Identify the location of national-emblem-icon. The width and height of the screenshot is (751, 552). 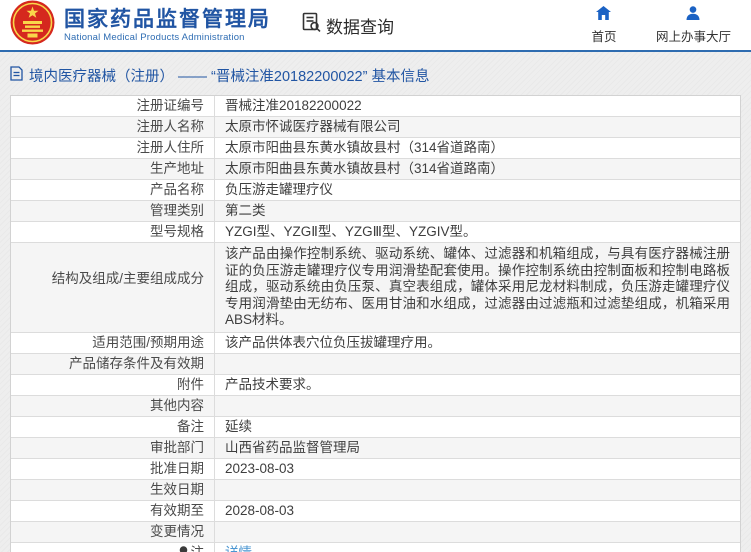
(32, 25).